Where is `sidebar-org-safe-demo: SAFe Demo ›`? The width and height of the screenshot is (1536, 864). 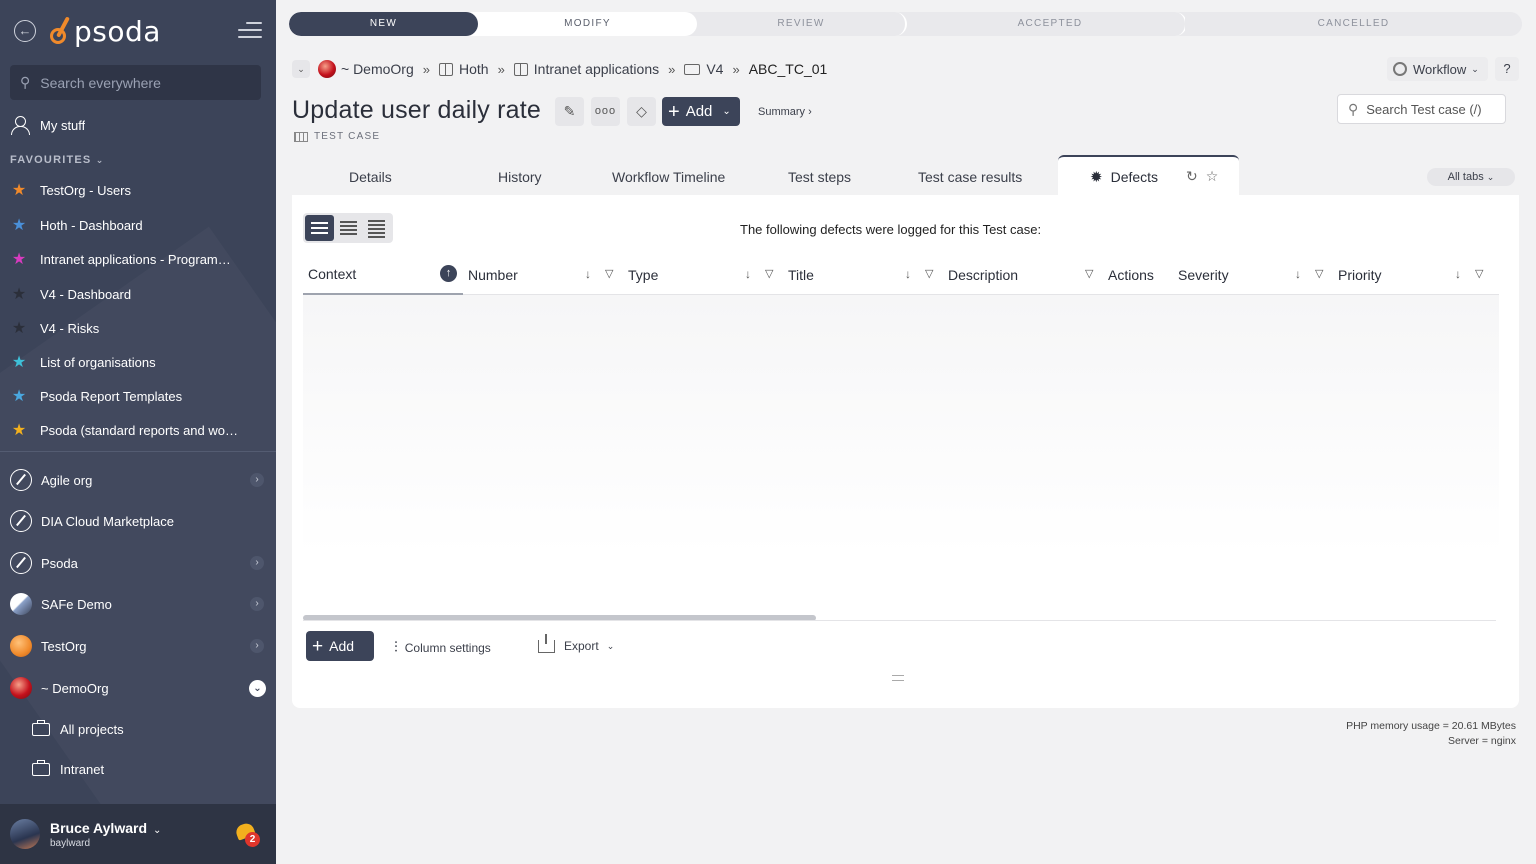 sidebar-org-safe-demo: SAFe Demo › is located at coordinates (138, 604).